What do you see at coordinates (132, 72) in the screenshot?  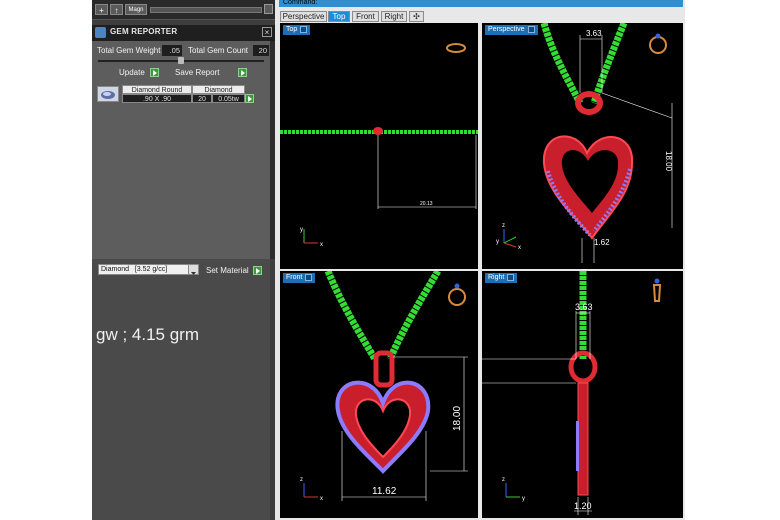 I see `update-label: Update` at bounding box center [132, 72].